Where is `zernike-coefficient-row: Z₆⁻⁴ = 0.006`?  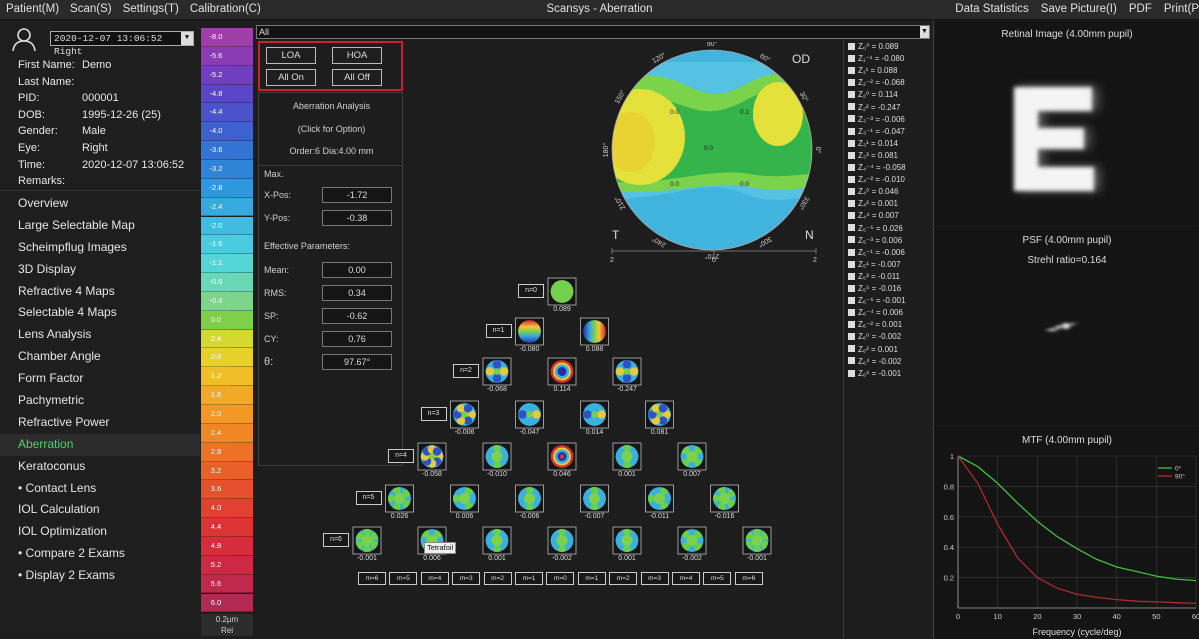 zernike-coefficient-row: Z₆⁻⁴ = 0.006 is located at coordinates (875, 313).